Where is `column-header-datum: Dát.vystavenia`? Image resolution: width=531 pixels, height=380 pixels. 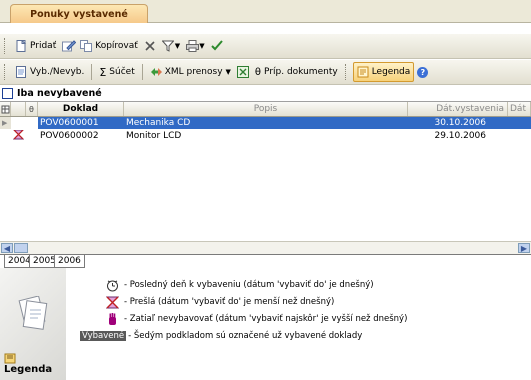 column-header-datum: Dát.vystavenia is located at coordinates (458, 109).